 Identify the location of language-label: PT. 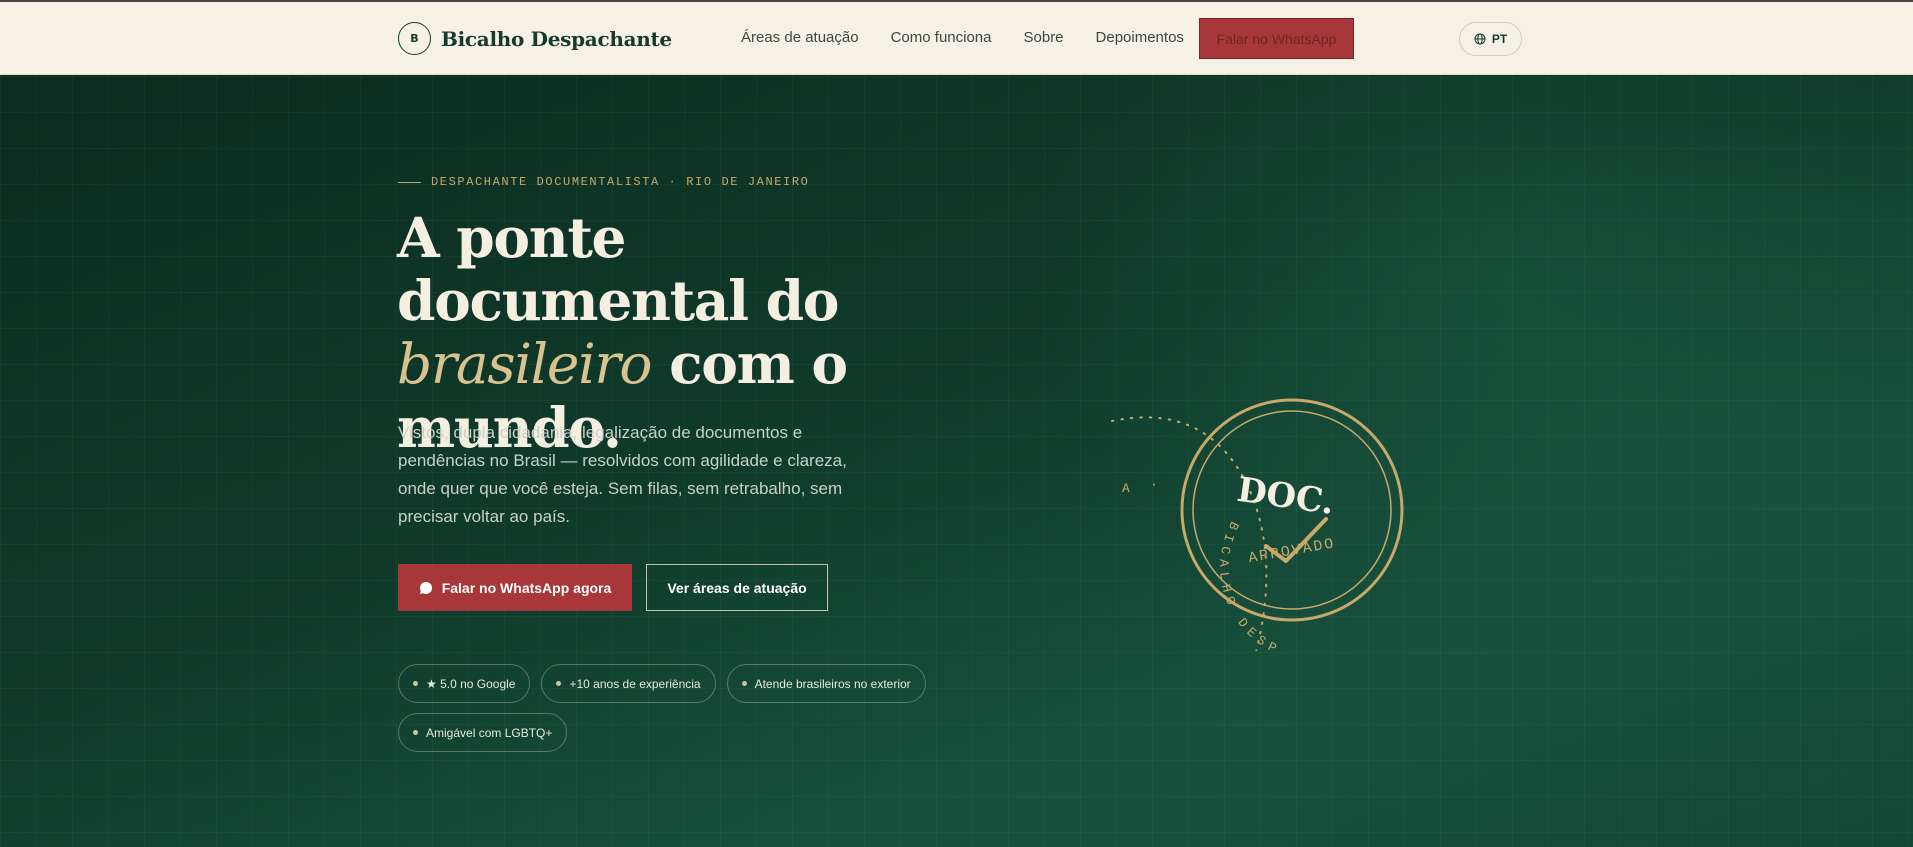
(1499, 39).